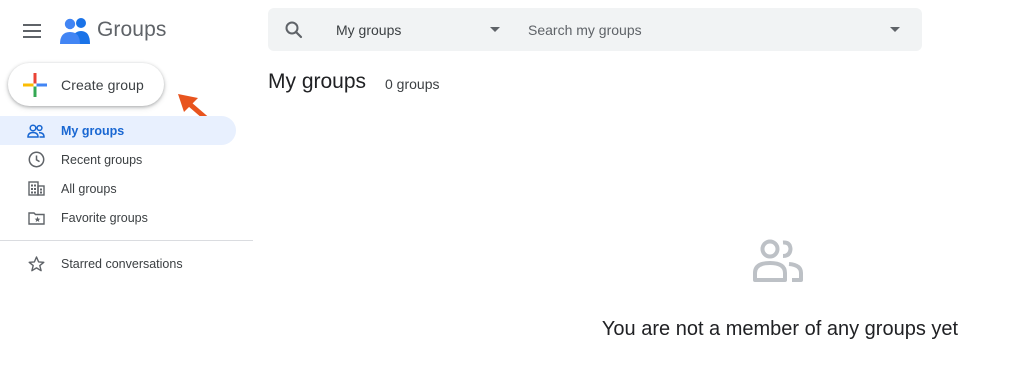 Image resolution: width=1024 pixels, height=391 pixels. Describe the element at coordinates (132, 29) in the screenshot. I see `app-title: Groups` at that location.